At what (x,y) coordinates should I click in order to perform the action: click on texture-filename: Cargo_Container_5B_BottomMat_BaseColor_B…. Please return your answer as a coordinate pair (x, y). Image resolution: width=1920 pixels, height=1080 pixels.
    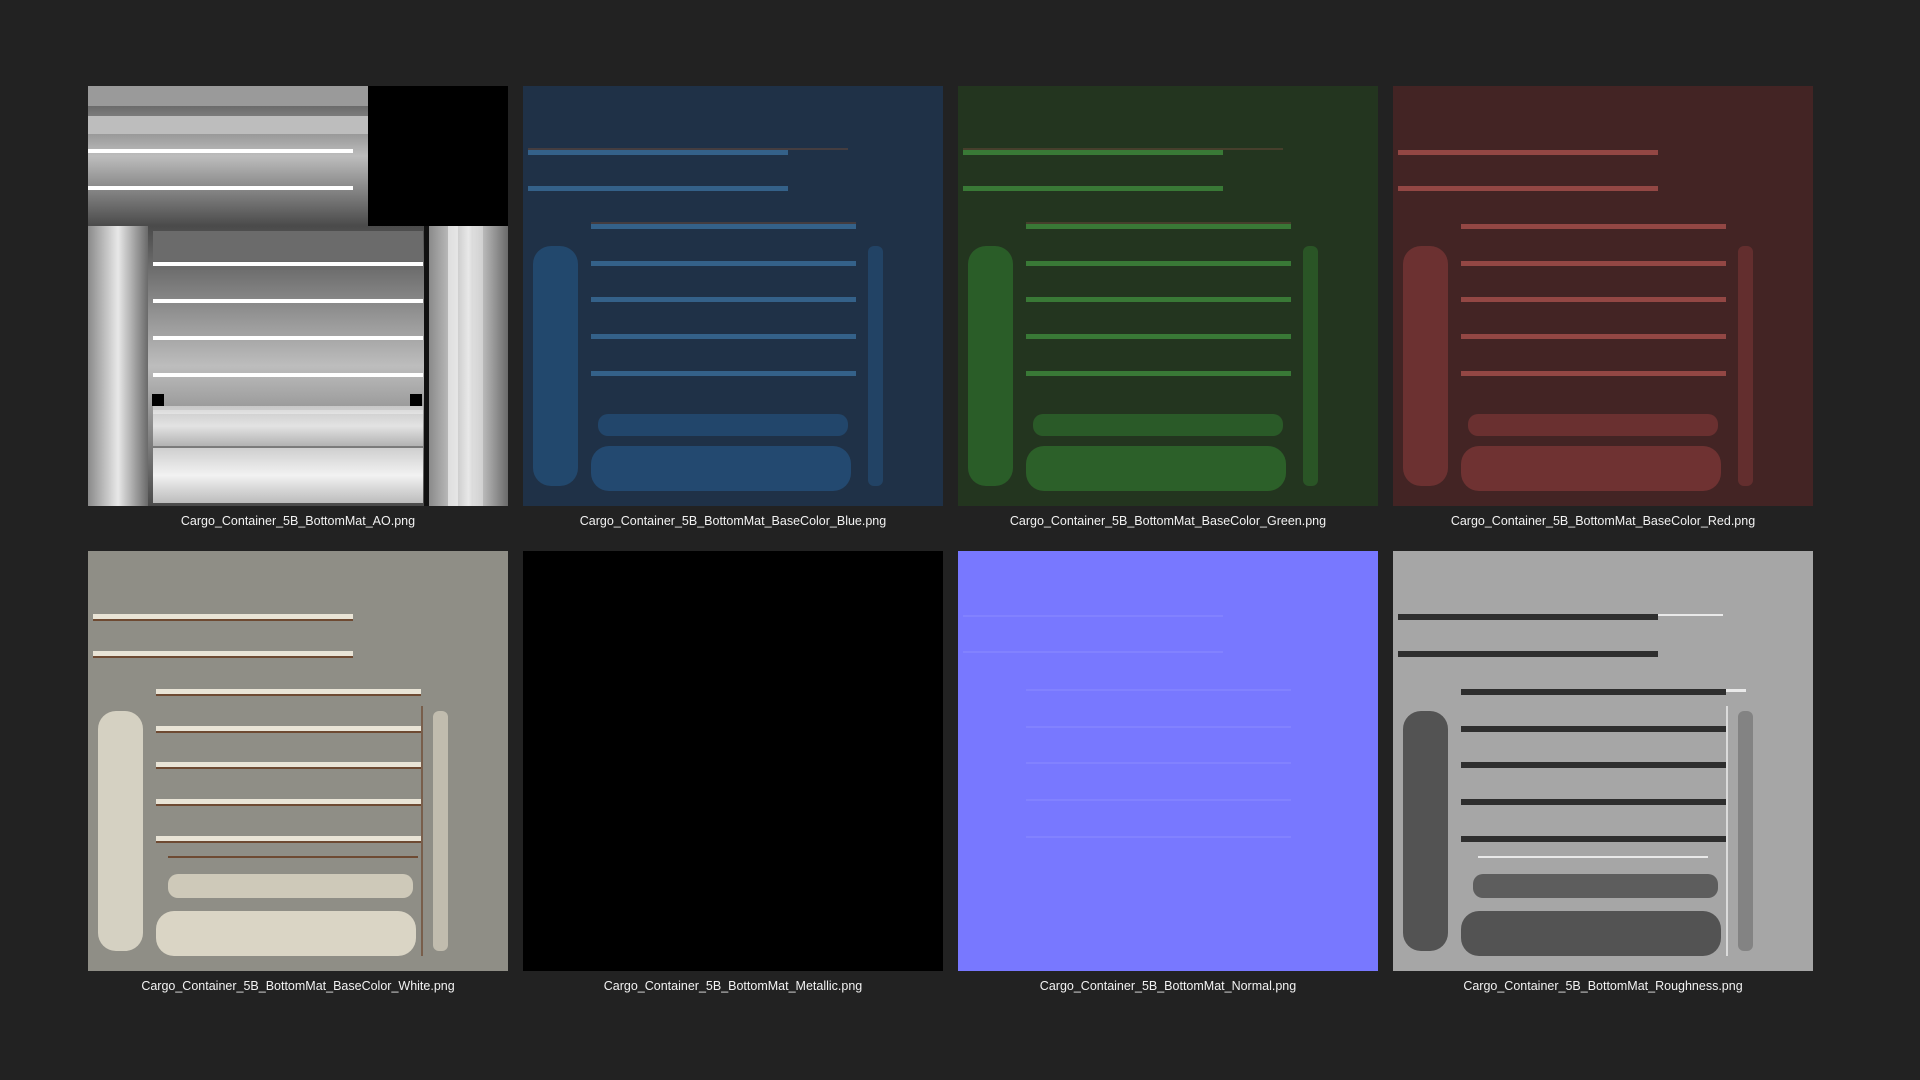
    Looking at the image, I should click on (733, 521).